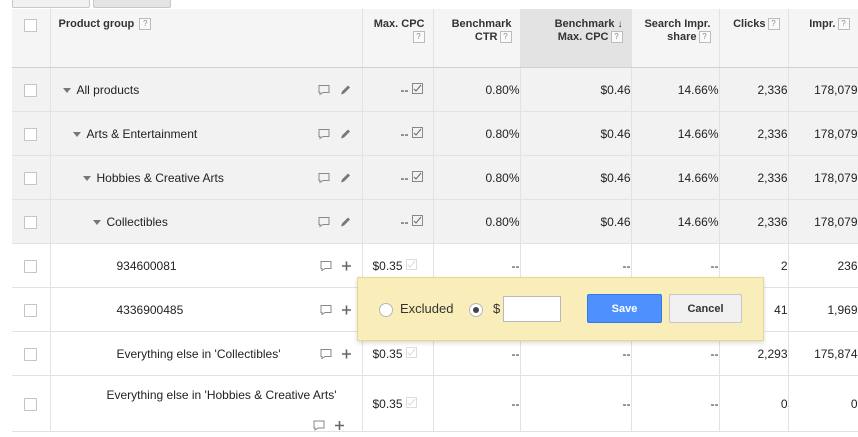 The width and height of the screenshot is (858, 437). I want to click on bid-amount-input, so click(532, 309).